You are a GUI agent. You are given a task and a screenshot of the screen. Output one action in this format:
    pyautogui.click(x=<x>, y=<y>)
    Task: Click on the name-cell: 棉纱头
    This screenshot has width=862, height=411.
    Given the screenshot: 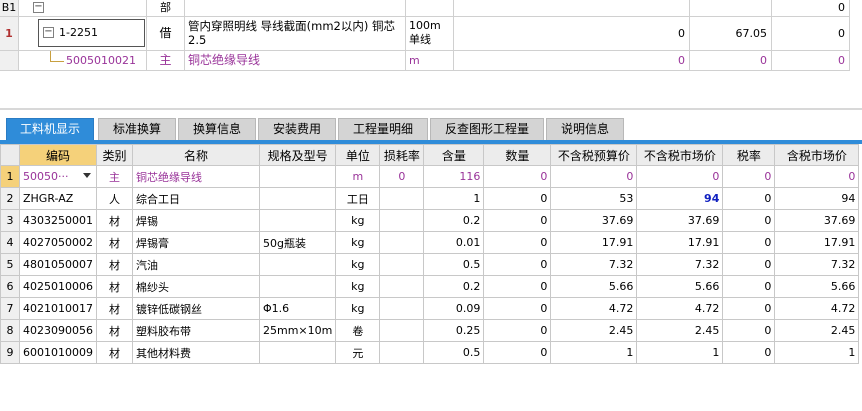 What is the action you would take?
    pyautogui.click(x=196, y=286)
    